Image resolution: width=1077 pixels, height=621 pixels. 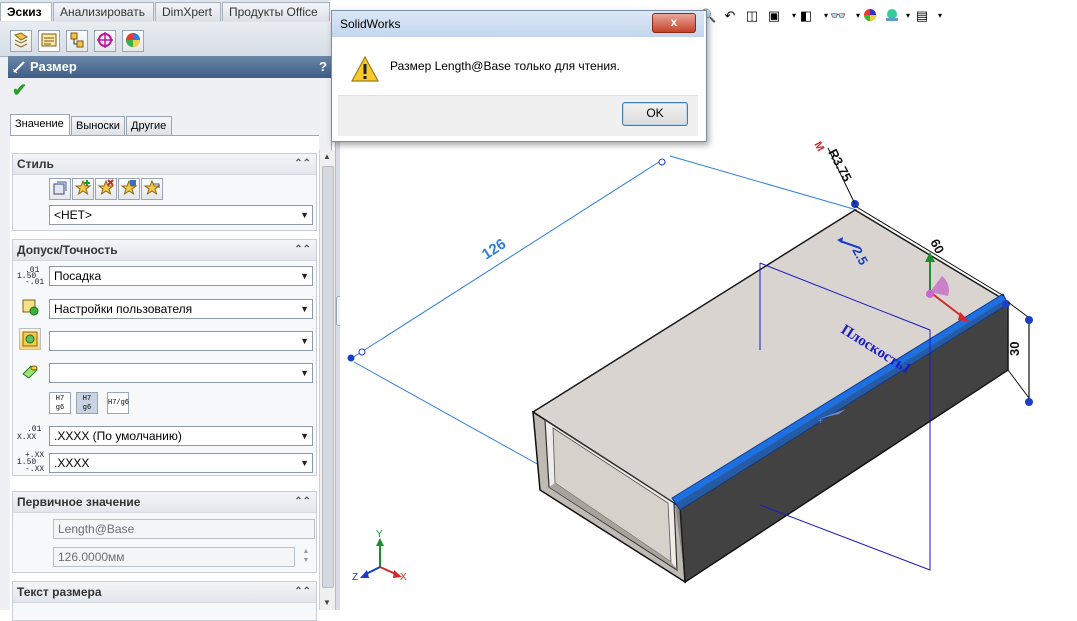 I want to click on dimension-text-group-header: Текст размера ⌃⌃, so click(x=164, y=592).